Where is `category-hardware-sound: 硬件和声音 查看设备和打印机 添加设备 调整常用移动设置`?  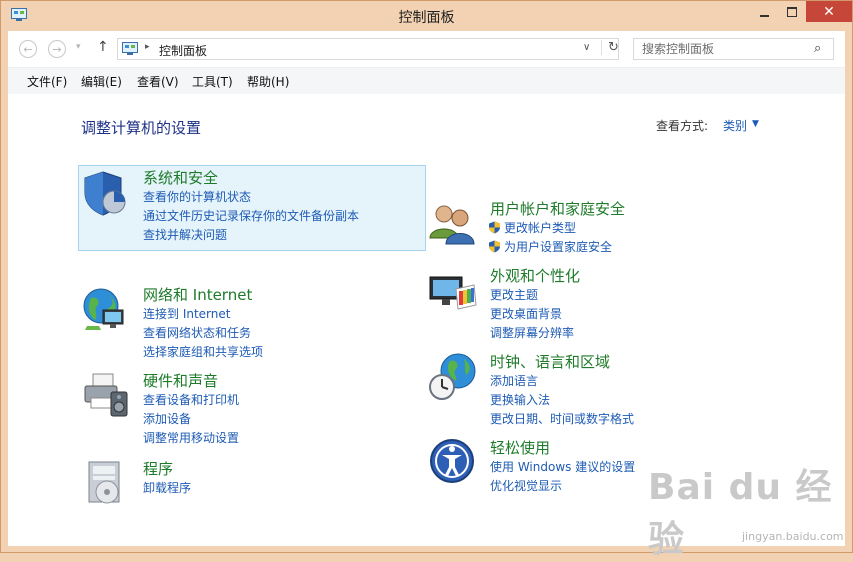
category-hardware-sound: 硬件和声音 查看设备和打印机 添加设备 调整常用移动设置 is located at coordinates (249, 407).